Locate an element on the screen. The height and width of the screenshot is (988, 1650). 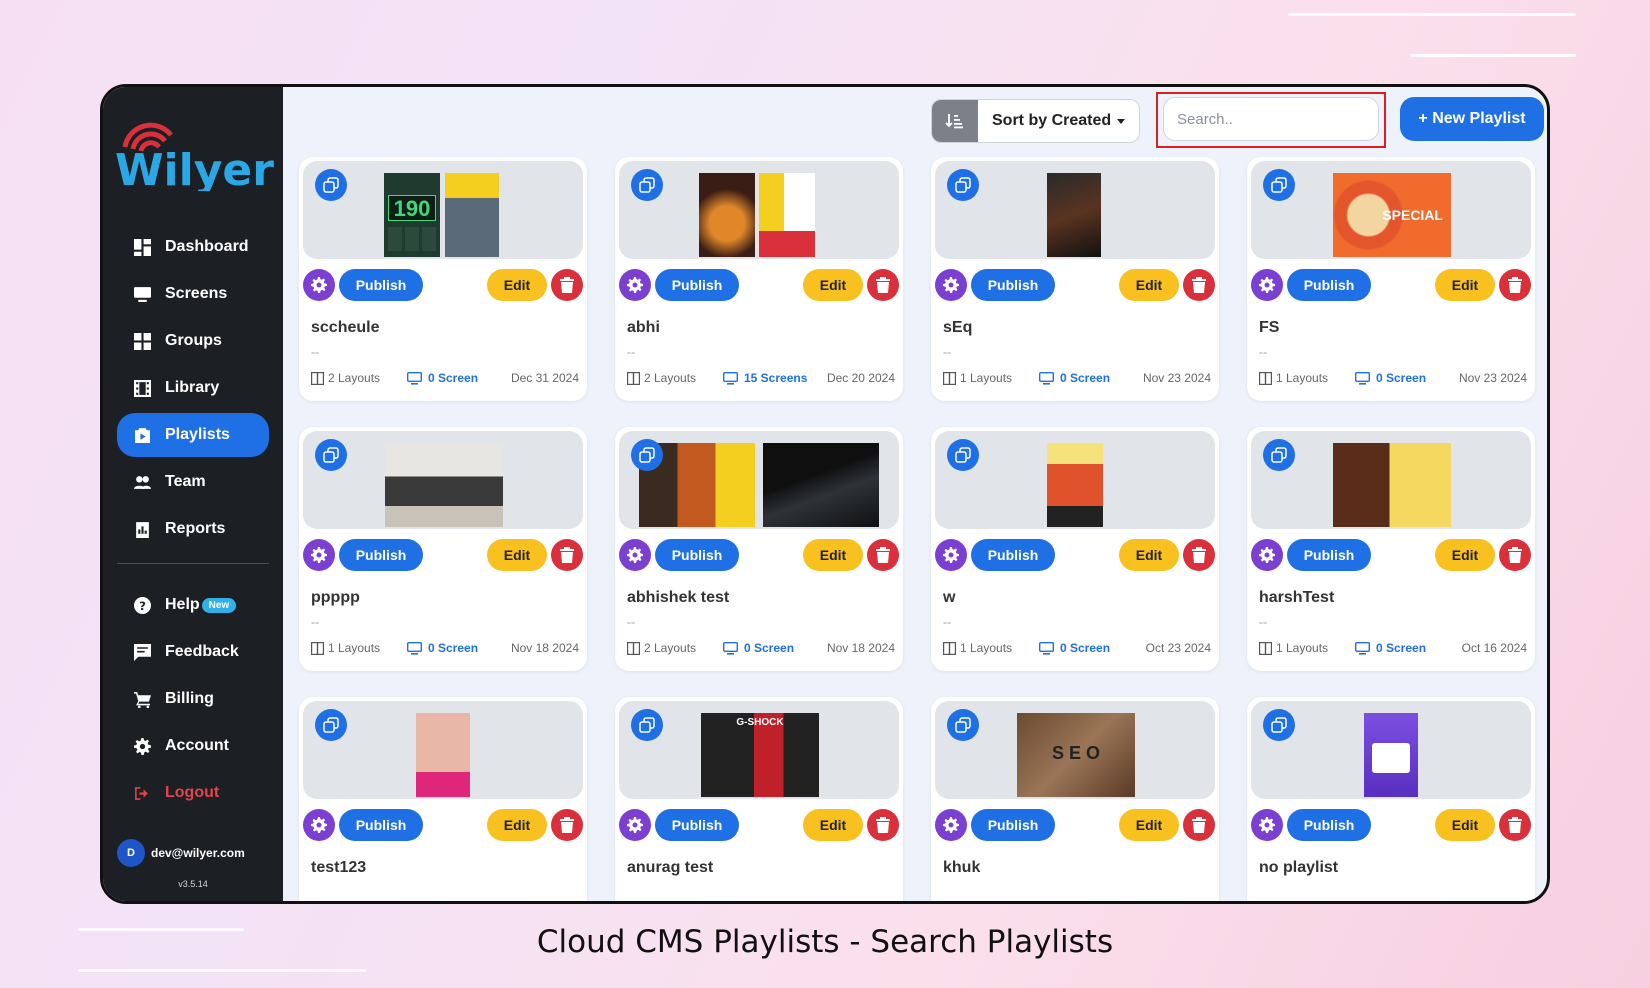
playlist-card: Publish Edit no playlist is located at coordinates (1391, 799).